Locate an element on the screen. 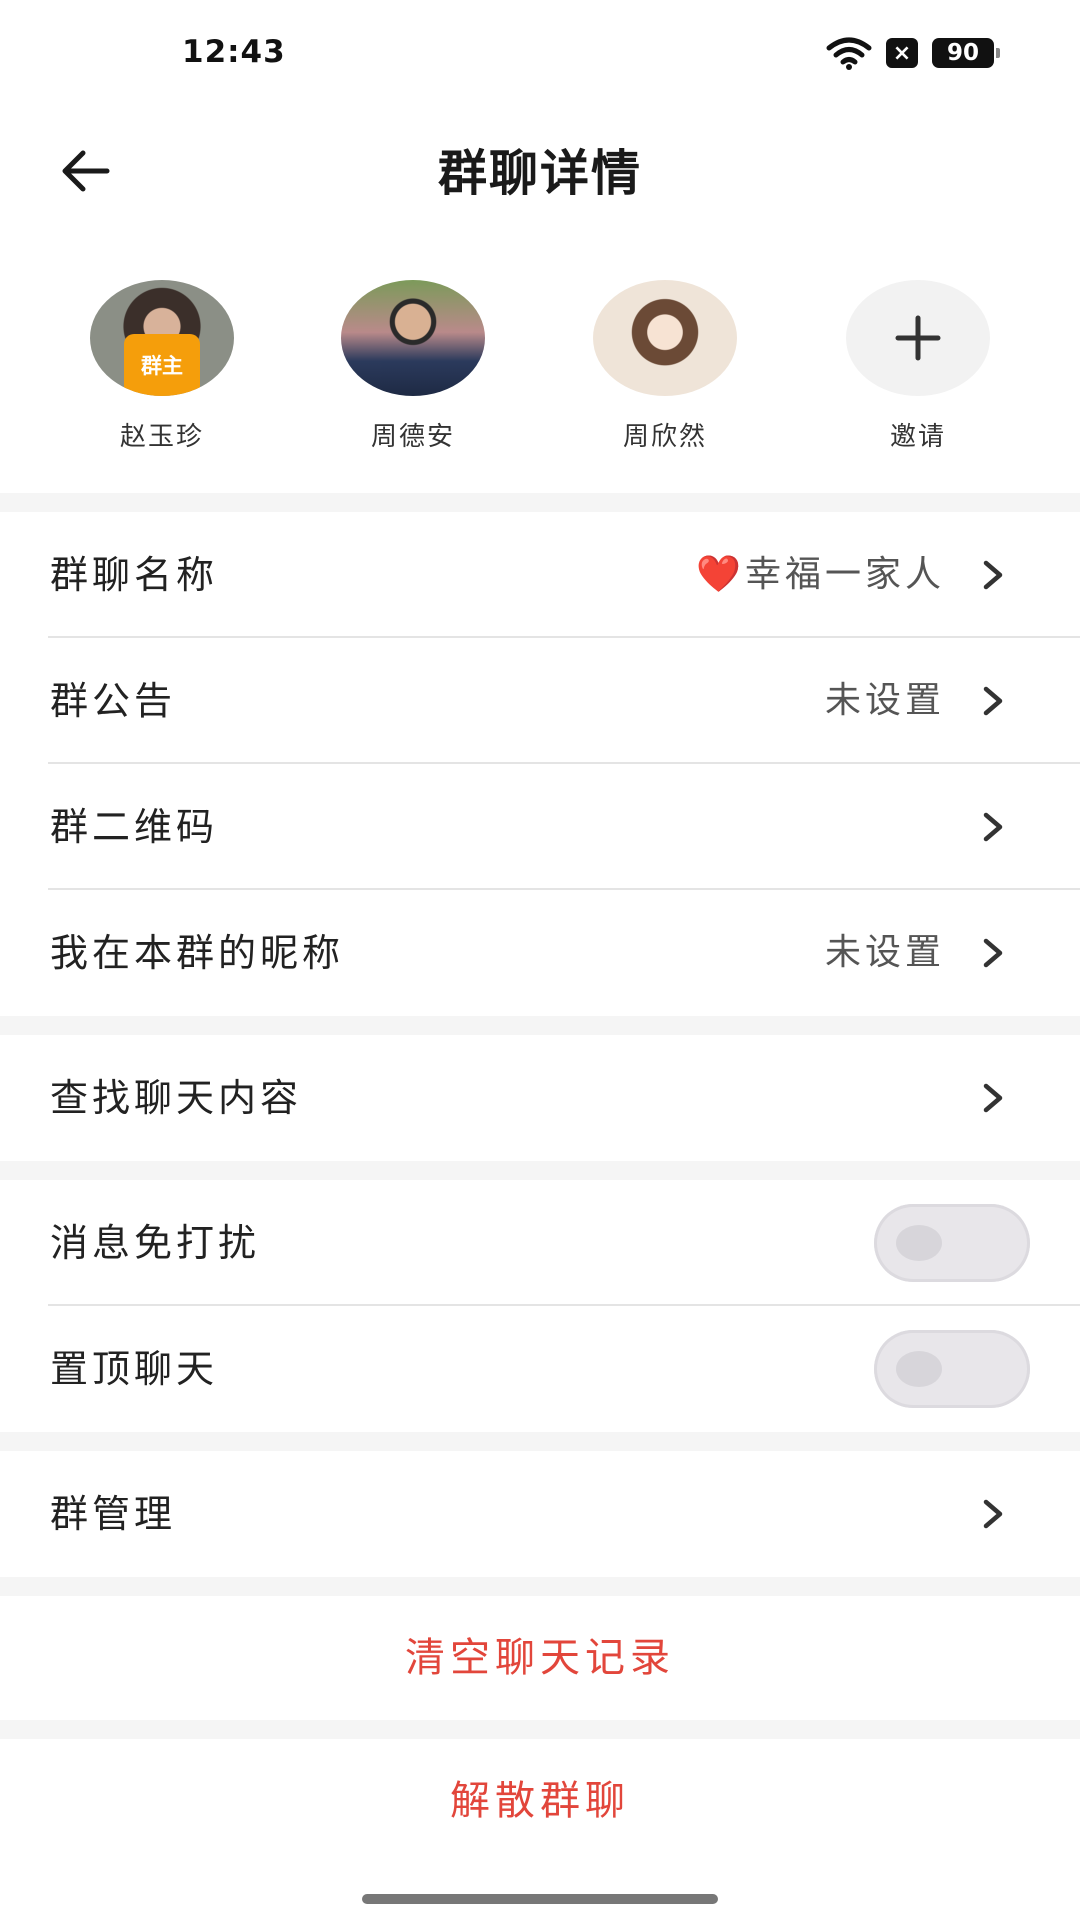 This screenshot has height=1920, width=1080. invite-button: 邀请 is located at coordinates (918, 366).